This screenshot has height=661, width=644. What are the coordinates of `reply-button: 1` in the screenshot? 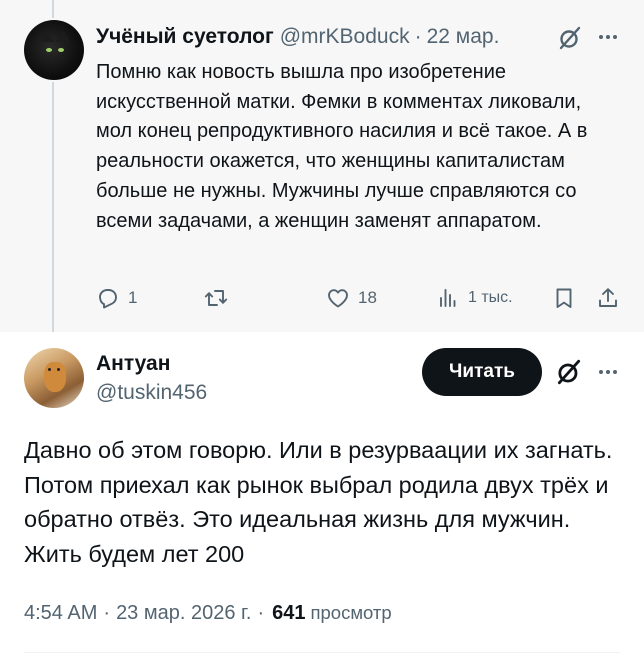 It's located at (116, 298).